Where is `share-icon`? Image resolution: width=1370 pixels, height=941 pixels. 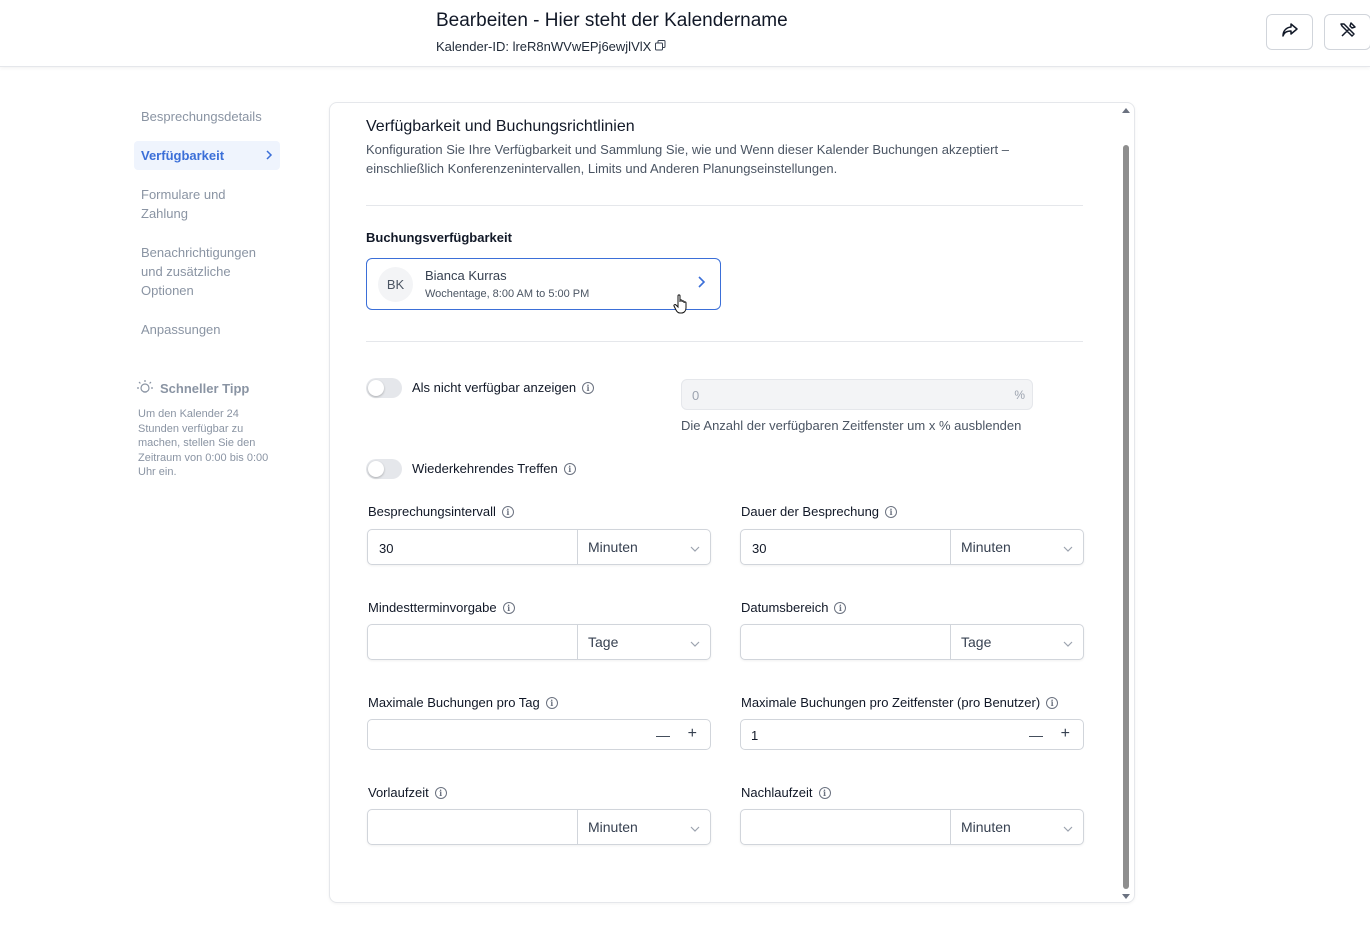 share-icon is located at coordinates (1290, 32).